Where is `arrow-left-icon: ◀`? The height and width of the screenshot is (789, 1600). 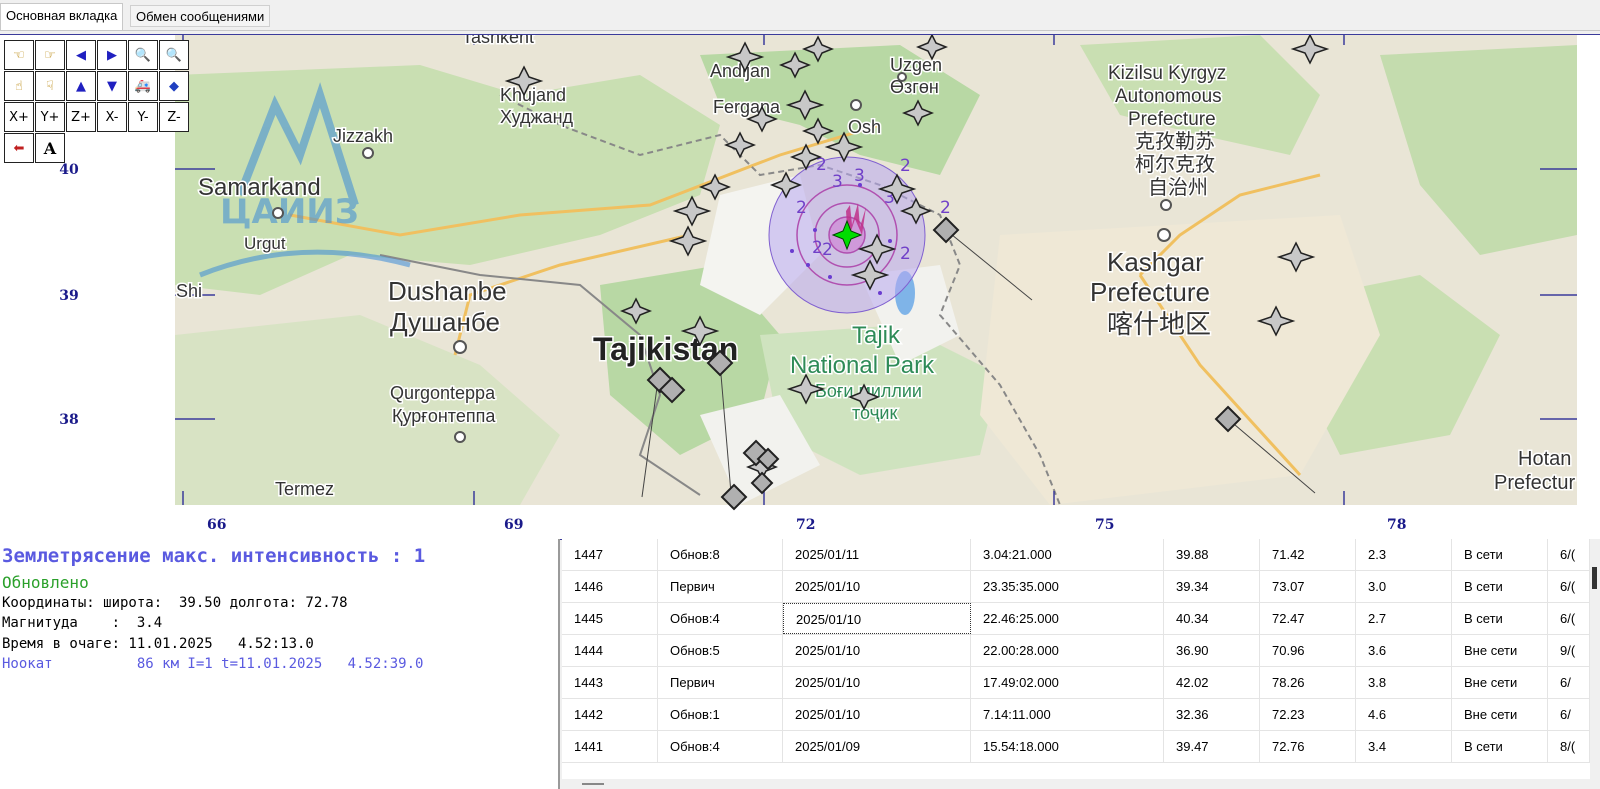
arrow-left-icon: ◀ is located at coordinates (81, 55).